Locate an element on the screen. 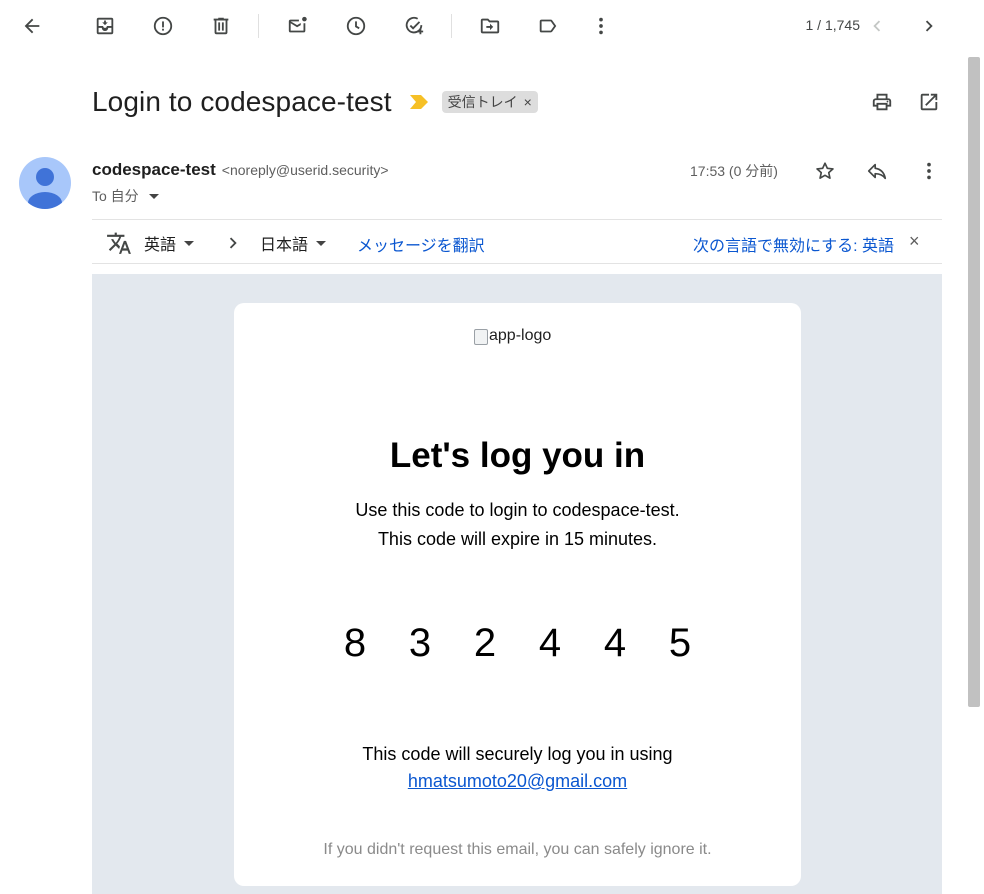 This screenshot has width=984, height=894. message-toolbar: 1 / 1,745 is located at coordinates (483, 26).